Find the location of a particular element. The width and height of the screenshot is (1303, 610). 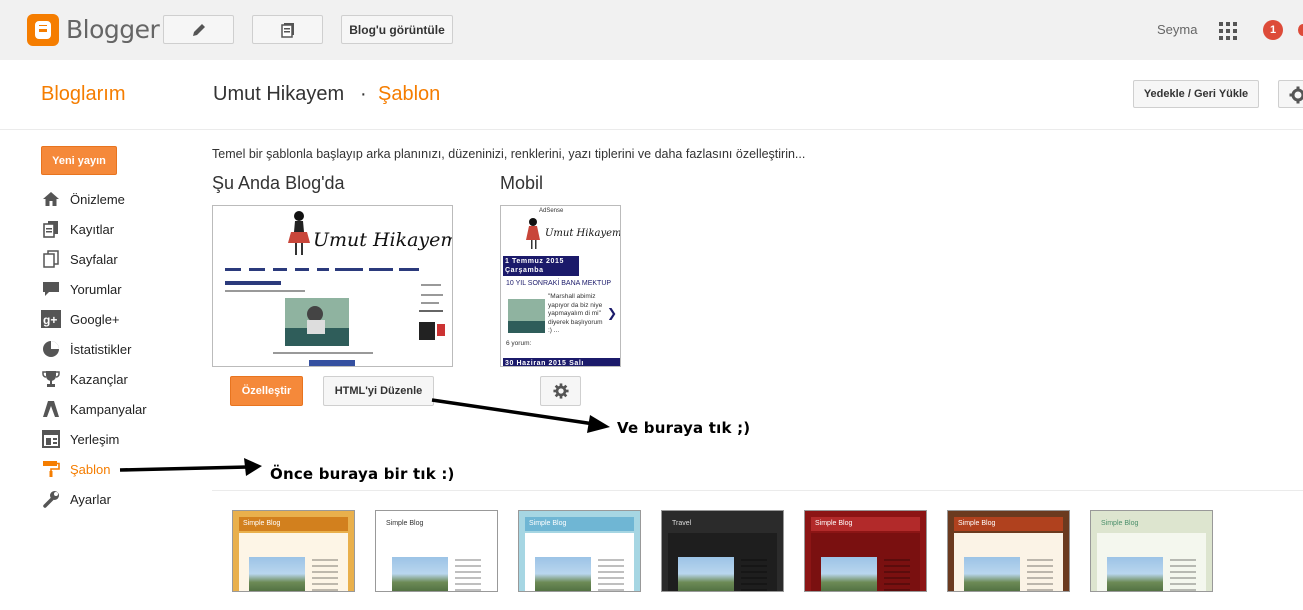

my-blogs-link: Bloglarım is located at coordinates (83, 94).